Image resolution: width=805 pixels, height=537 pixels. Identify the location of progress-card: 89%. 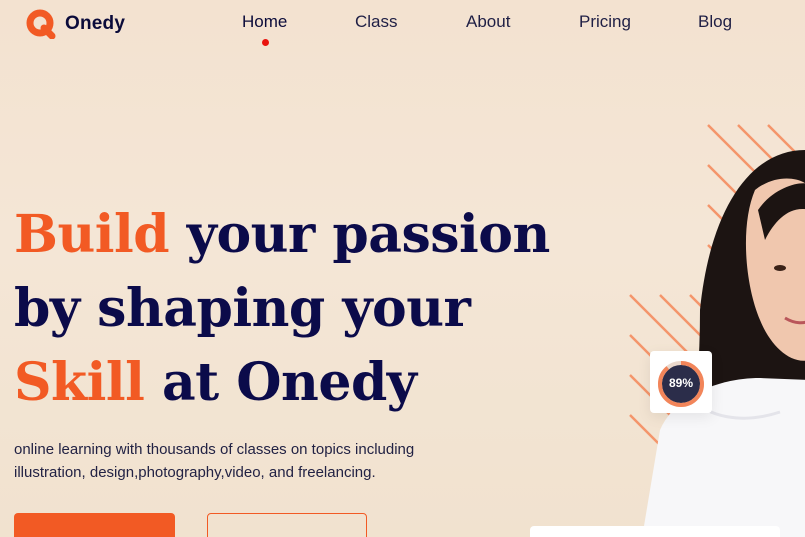
(681, 382).